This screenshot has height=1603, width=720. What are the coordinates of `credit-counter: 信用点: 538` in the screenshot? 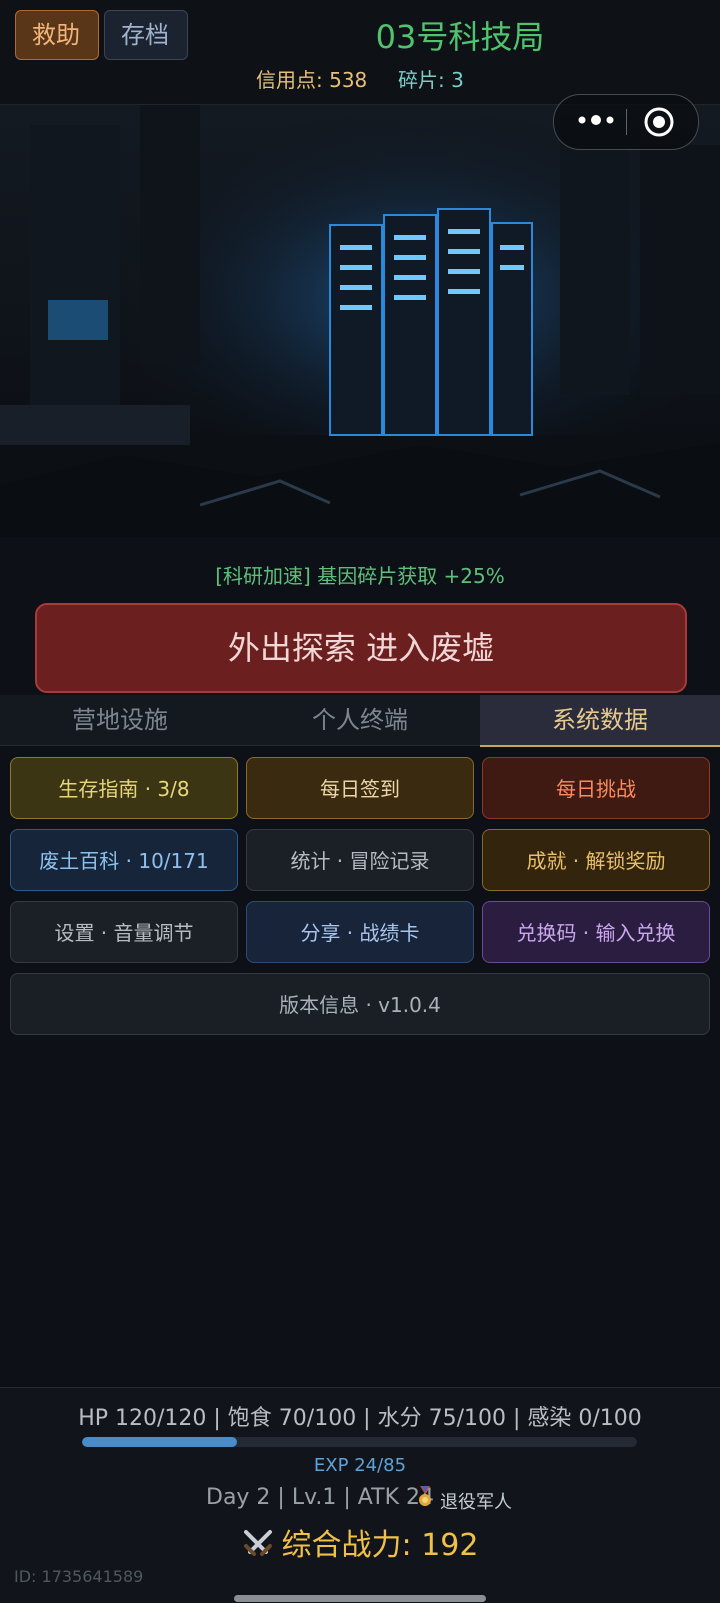 It's located at (312, 80).